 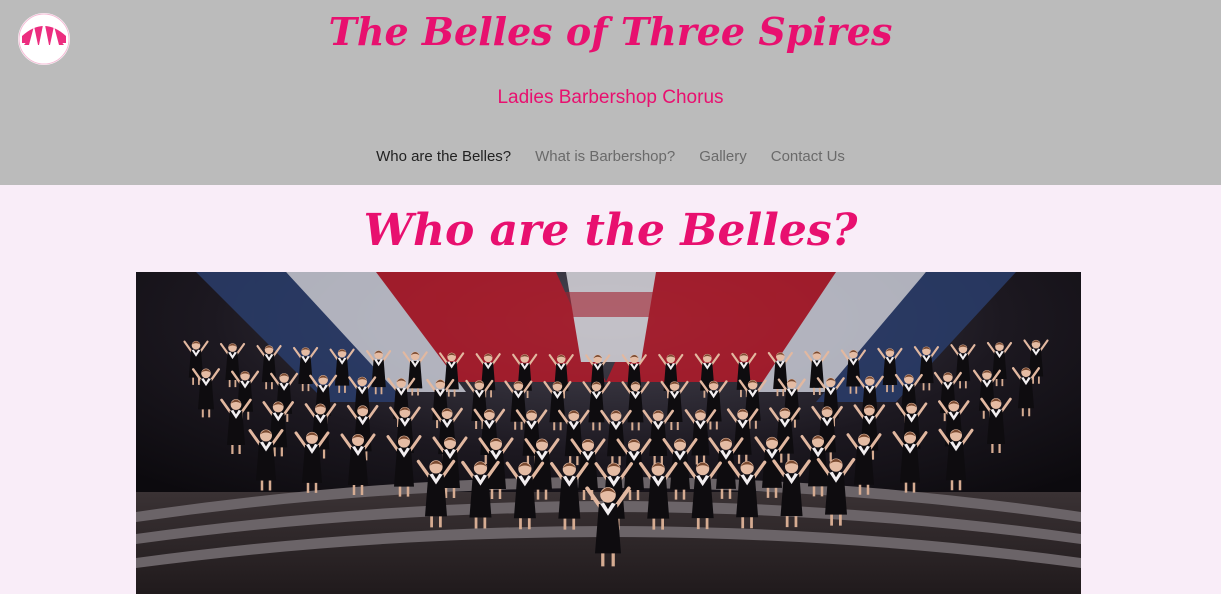 I want to click on site-subtitle: Ladies Barbershop Chorus, so click(x=610, y=97).